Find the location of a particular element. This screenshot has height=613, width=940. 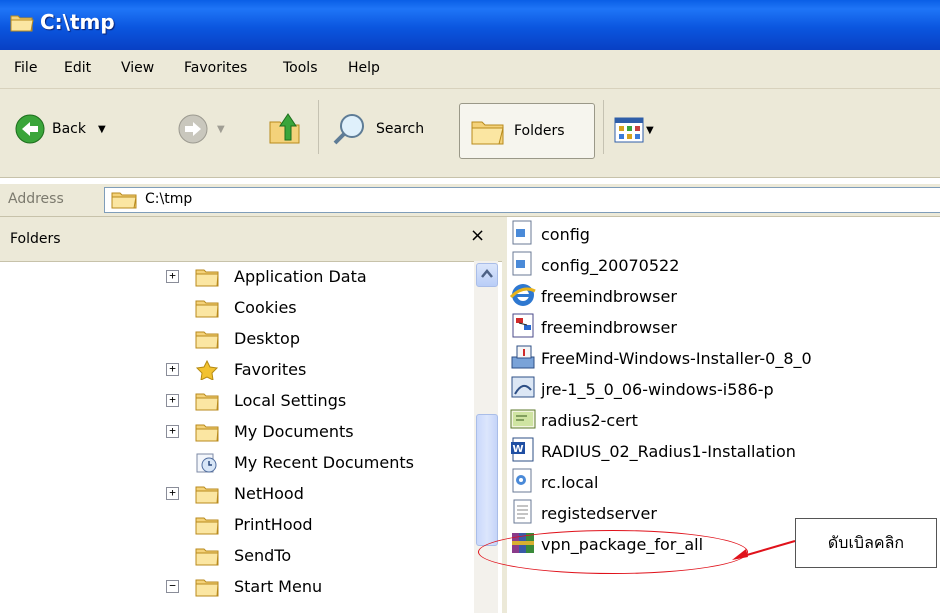

tree-item-label: SendTo is located at coordinates (263, 555).